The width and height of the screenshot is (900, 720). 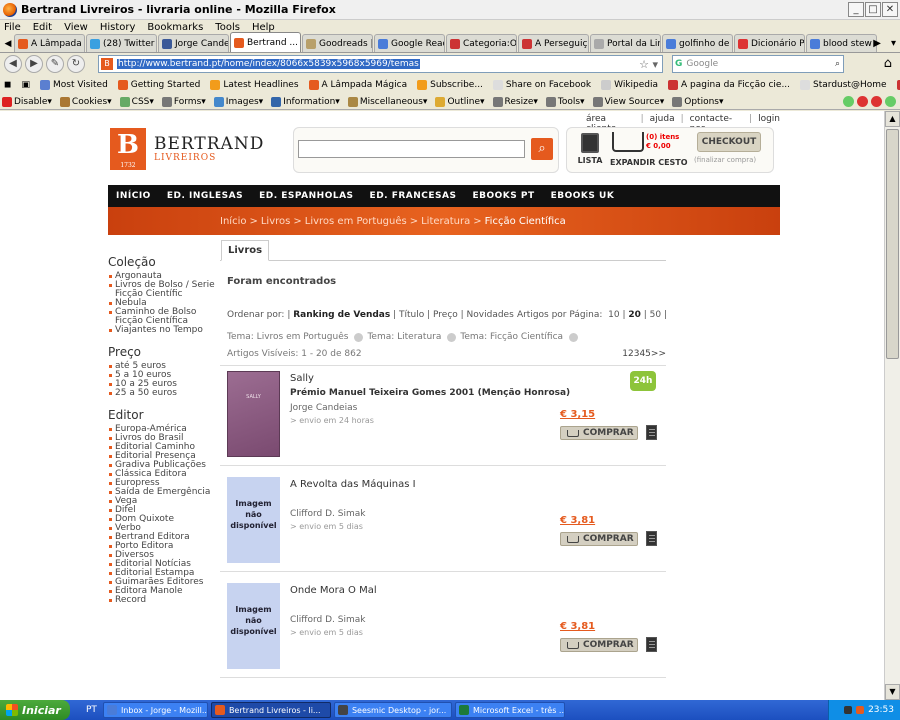 What do you see at coordinates (577, 414) in the screenshot?
I see `product-price: € 3,15` at bounding box center [577, 414].